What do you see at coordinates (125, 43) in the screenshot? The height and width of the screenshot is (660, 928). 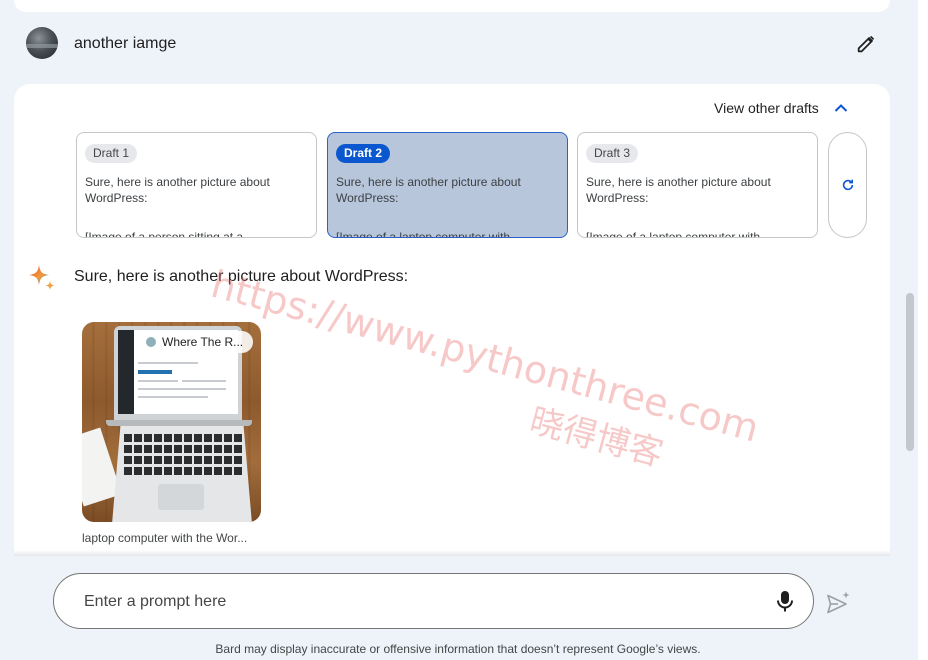 I see `user-prompt-text: another iamge` at bounding box center [125, 43].